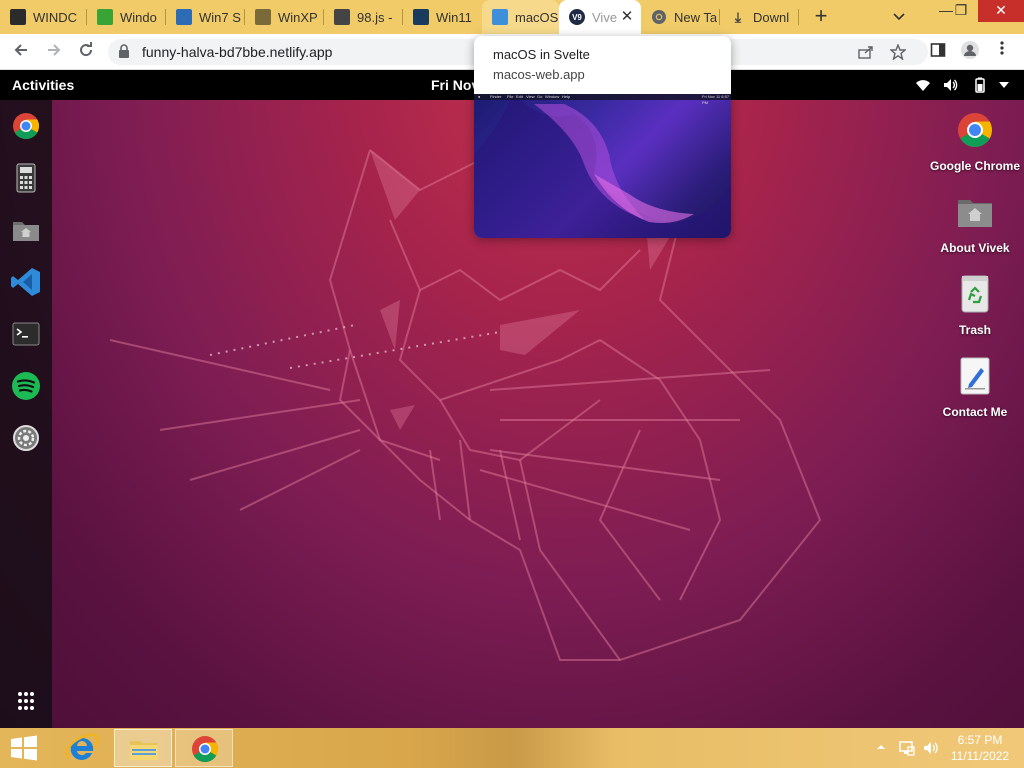 The width and height of the screenshot is (1024, 768). I want to click on dock-terminal, so click(26, 334).